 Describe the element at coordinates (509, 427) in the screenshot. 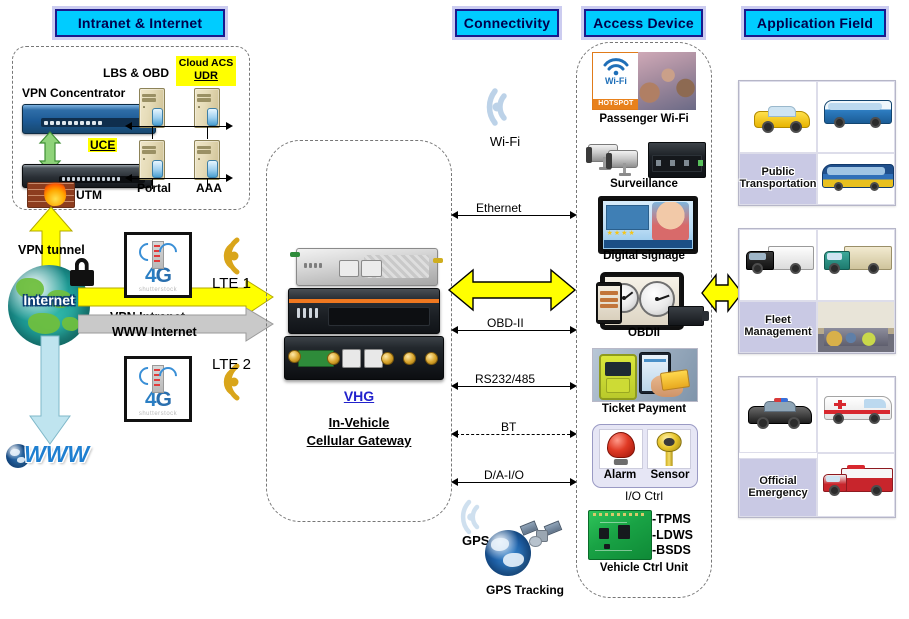

I see `link-label-bt: BT` at that location.